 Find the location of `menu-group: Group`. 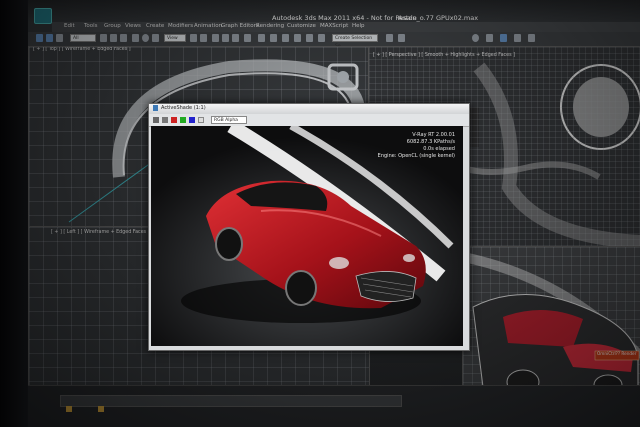

menu-group: Group is located at coordinates (112, 26).